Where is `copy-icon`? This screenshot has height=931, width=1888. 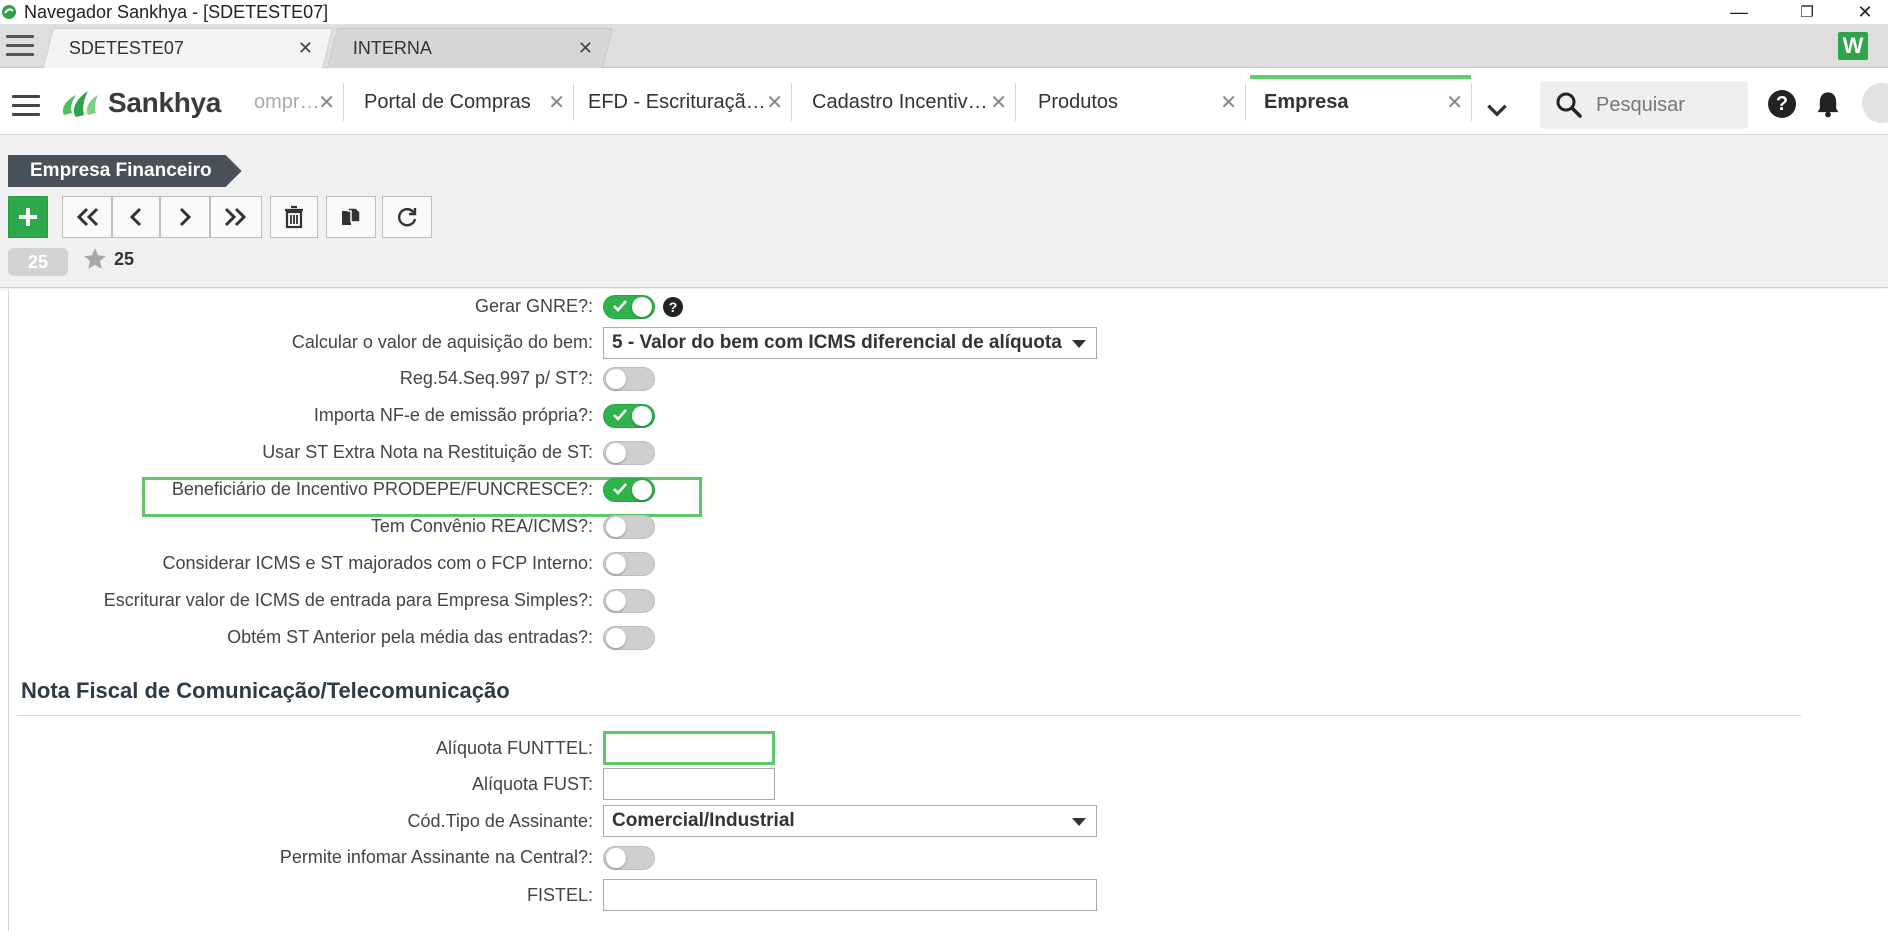
copy-icon is located at coordinates (351, 216).